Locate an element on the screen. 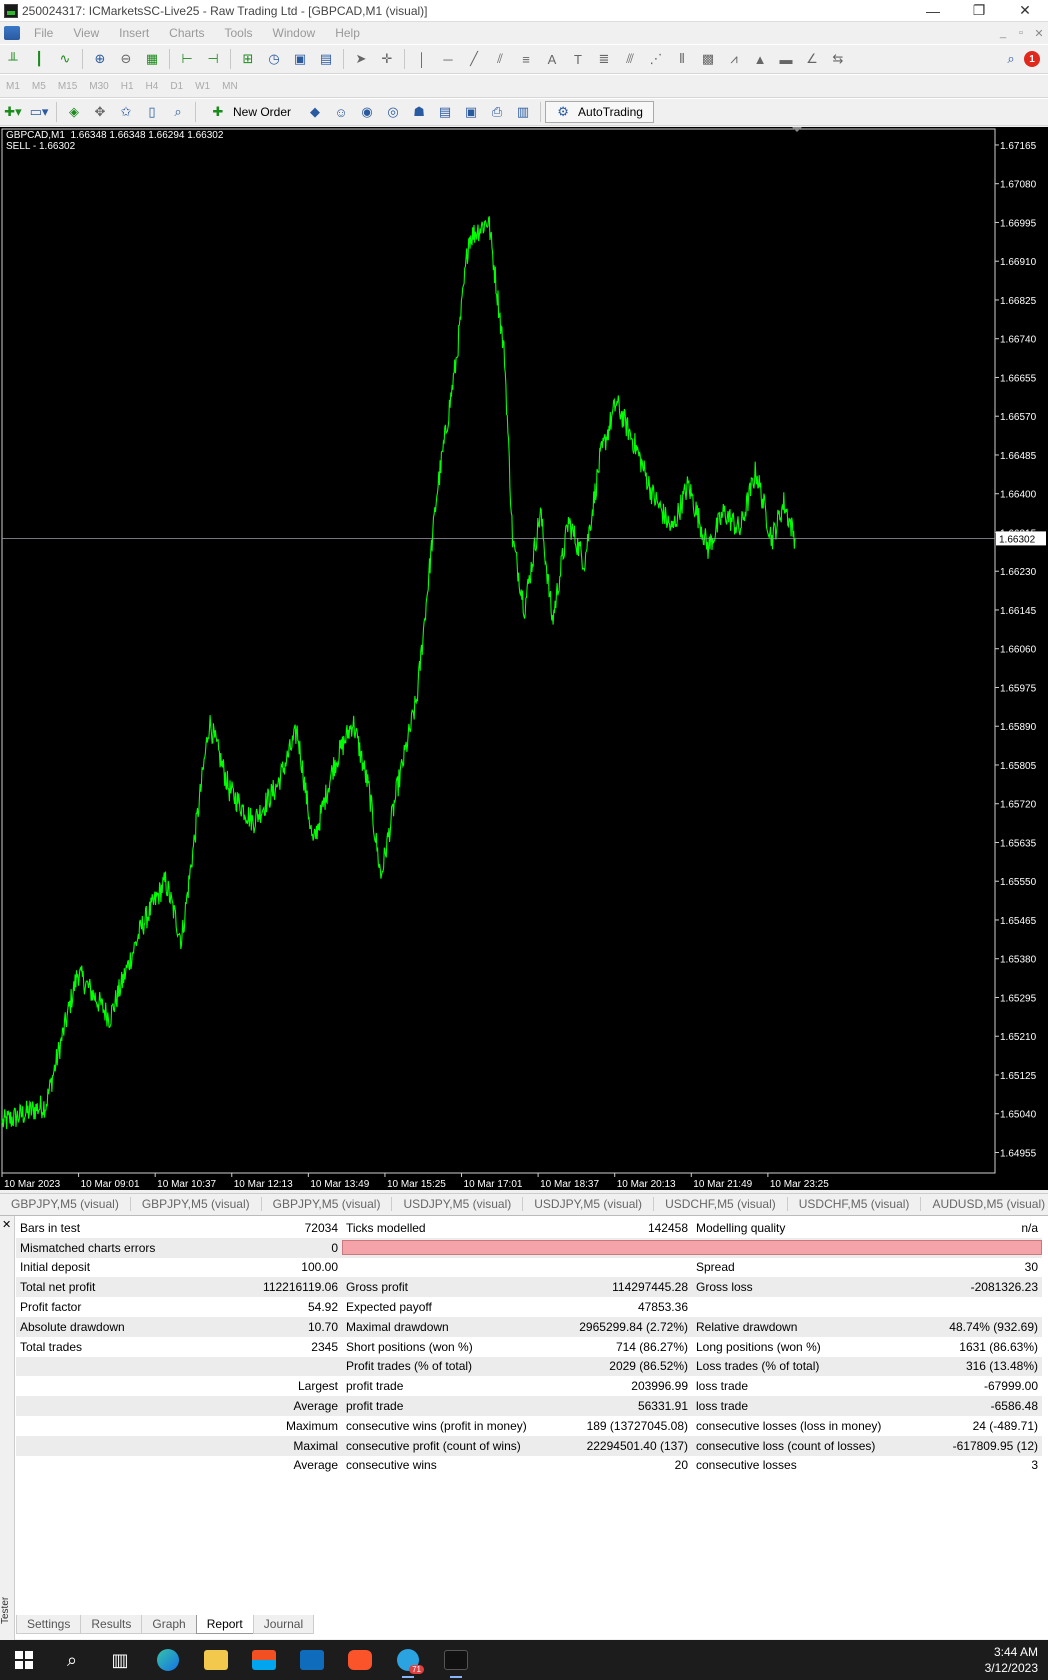 The height and width of the screenshot is (1680, 1048). candlestick-icon: ┃ is located at coordinates (39, 59).